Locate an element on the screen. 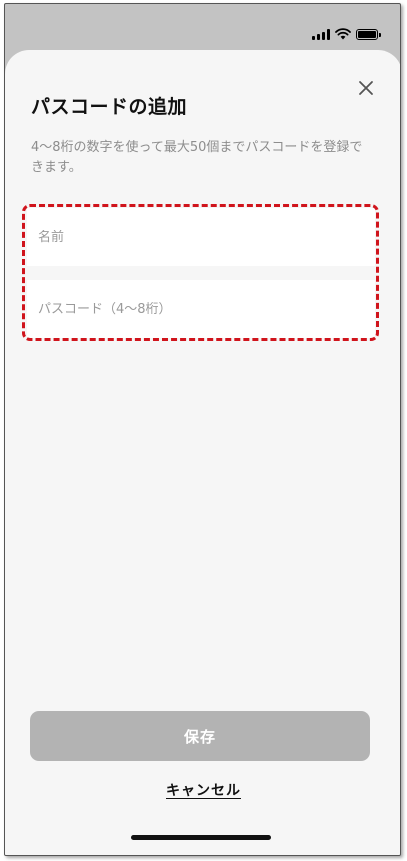  wifi-icon is located at coordinates (343, 34).